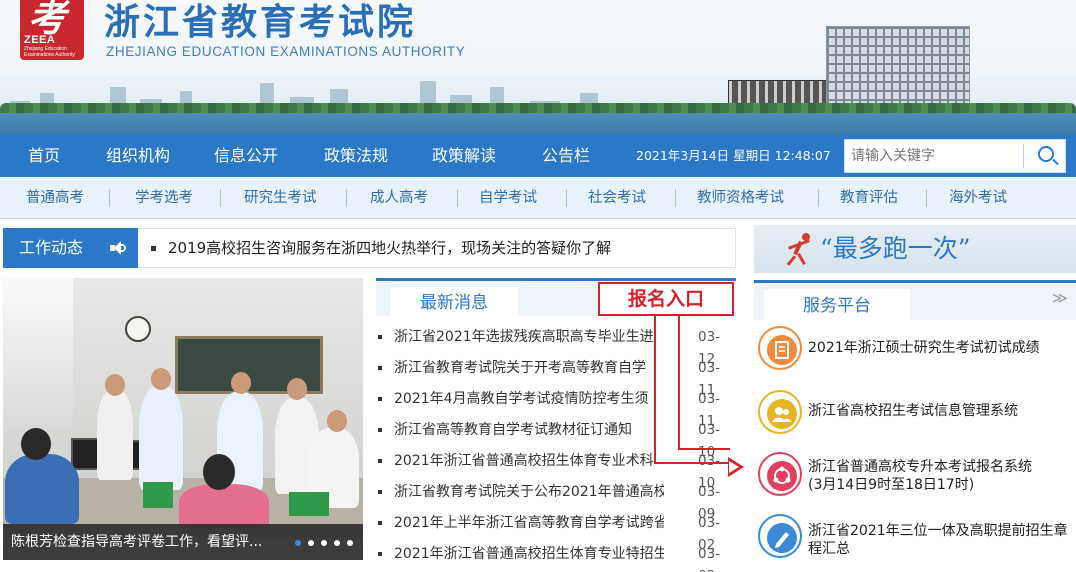 The height and width of the screenshot is (572, 1076). Describe the element at coordinates (356, 156) in the screenshot. I see `nav-item-policies: 政策法规` at that location.